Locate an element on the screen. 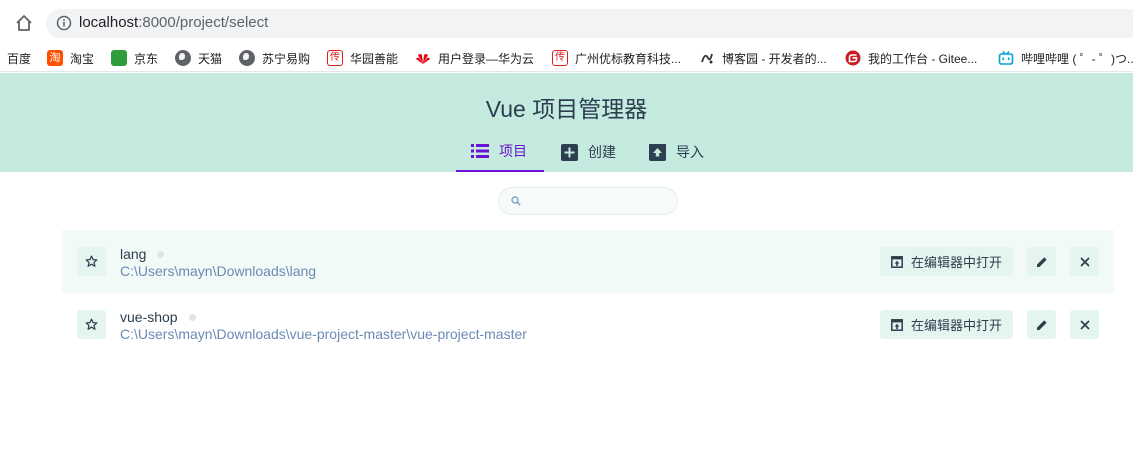  tab-projects: 项目 is located at coordinates (500, 152).